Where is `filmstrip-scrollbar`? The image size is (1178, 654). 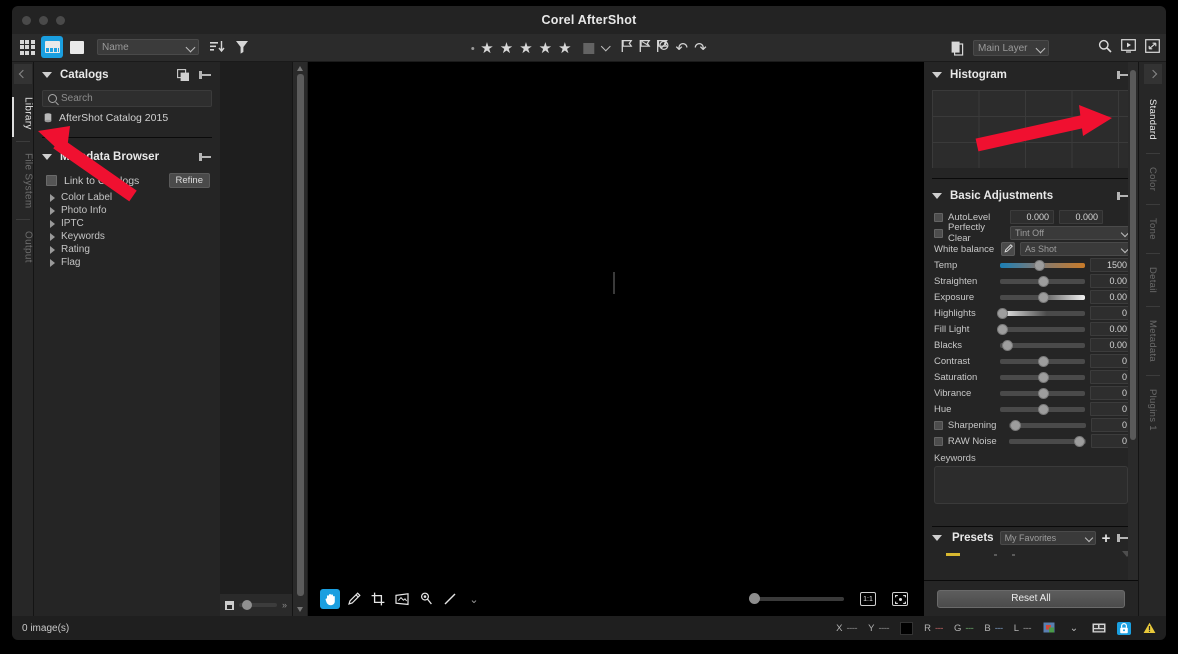 filmstrip-scrollbar is located at coordinates (299, 339).